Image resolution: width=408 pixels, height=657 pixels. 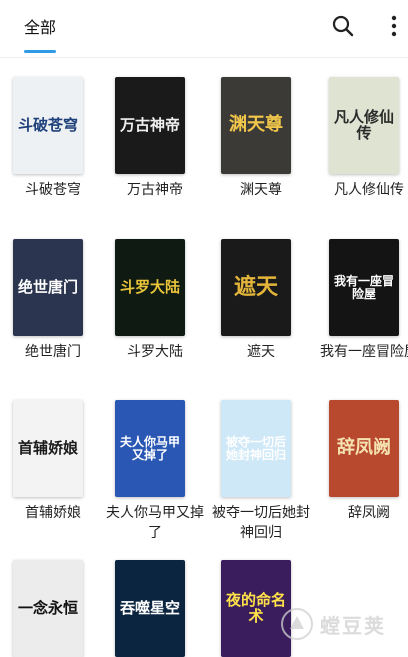 I want to click on book-cover-text: 我有一座冒险屋, so click(x=363, y=287).